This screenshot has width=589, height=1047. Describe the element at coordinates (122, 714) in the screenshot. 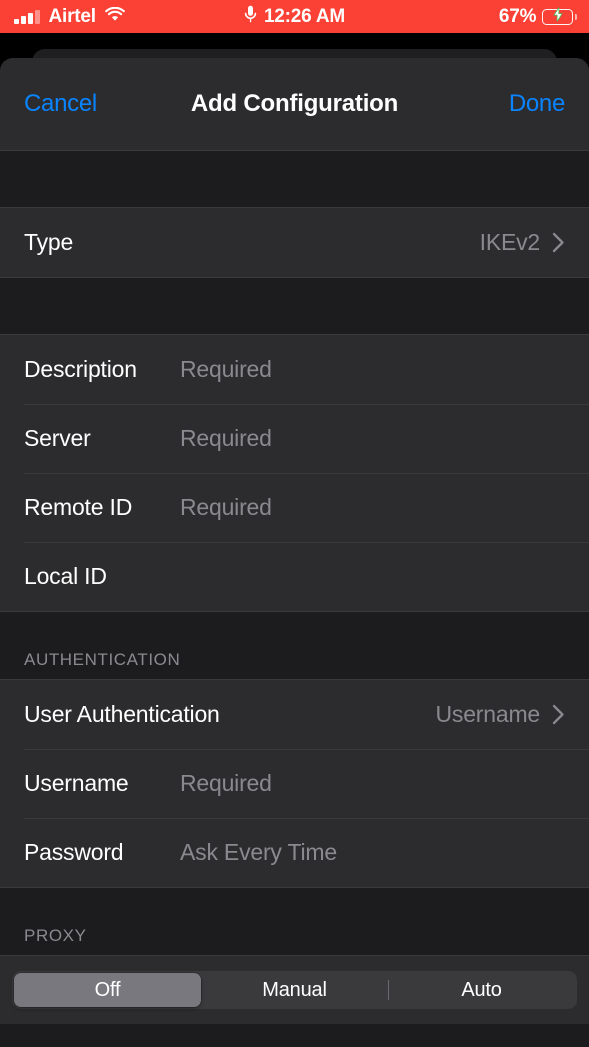

I see `row-label-user-authentication: User Authentication` at that location.